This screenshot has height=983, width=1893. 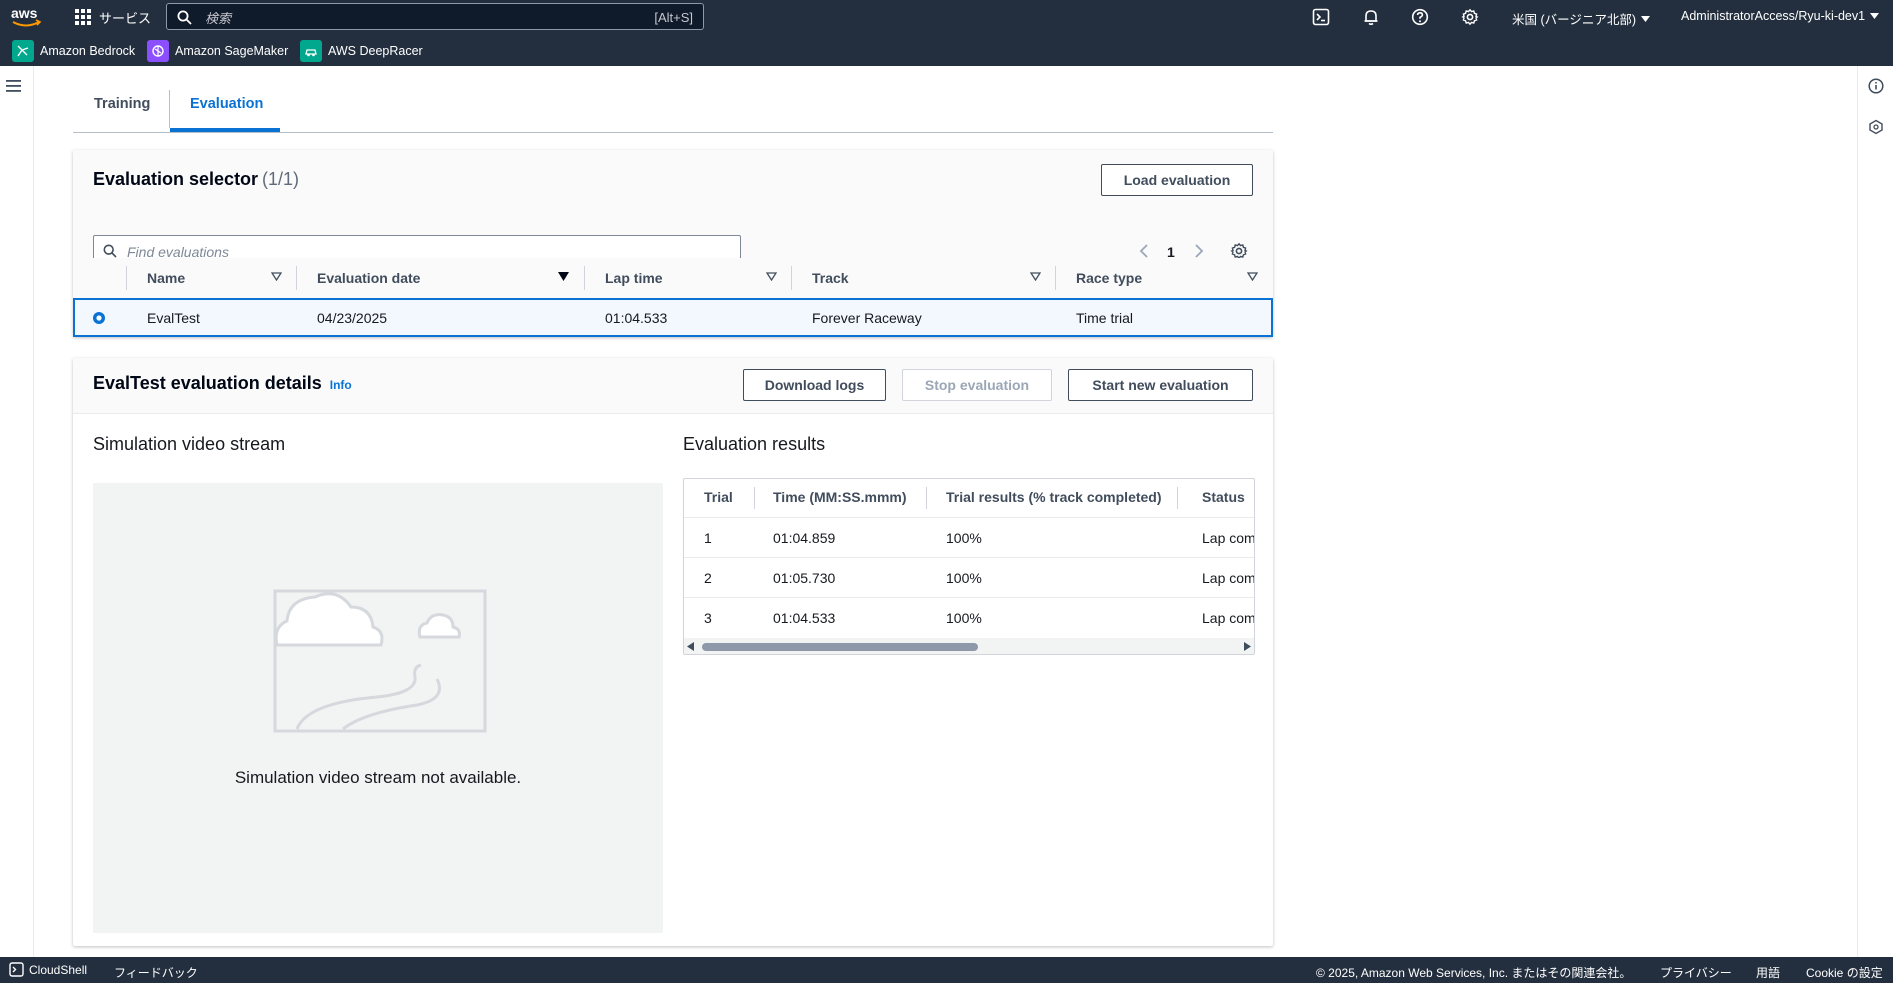 What do you see at coordinates (718, 497) in the screenshot?
I see `column-header-trial: Trial` at bounding box center [718, 497].